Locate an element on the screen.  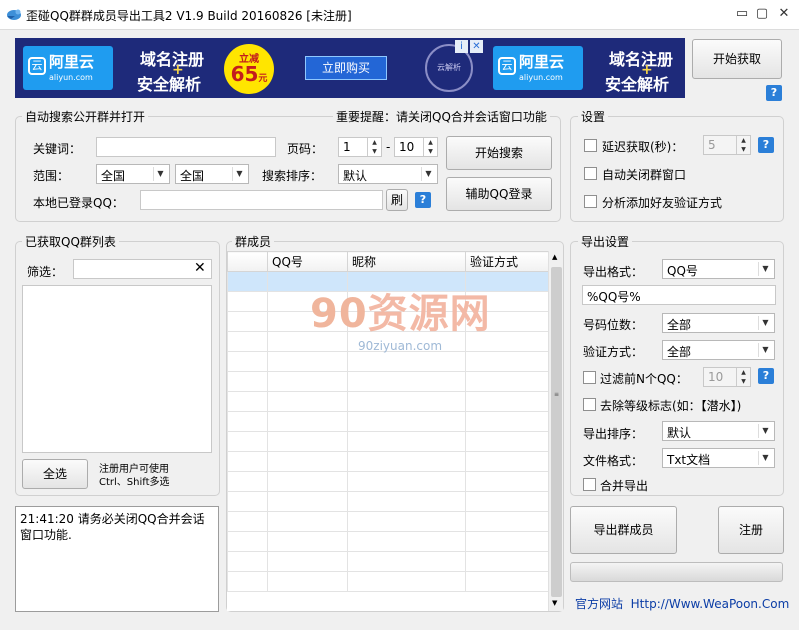
analyze-verify-checkbox is located at coordinates (590, 201).